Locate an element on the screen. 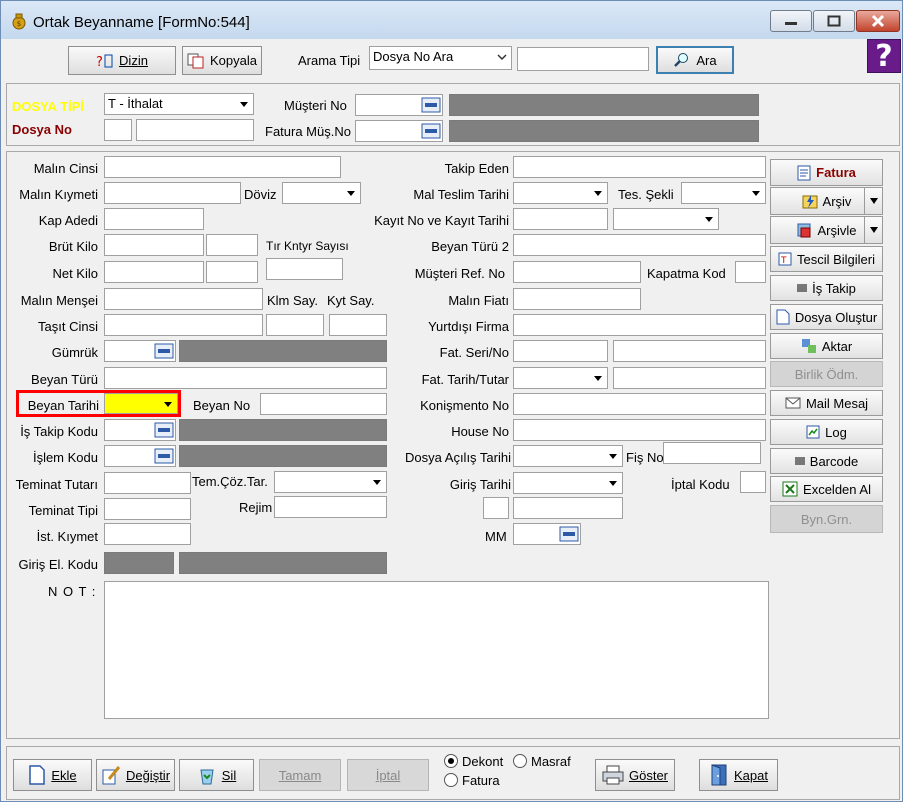  fatura-radio is located at coordinates (451, 780).